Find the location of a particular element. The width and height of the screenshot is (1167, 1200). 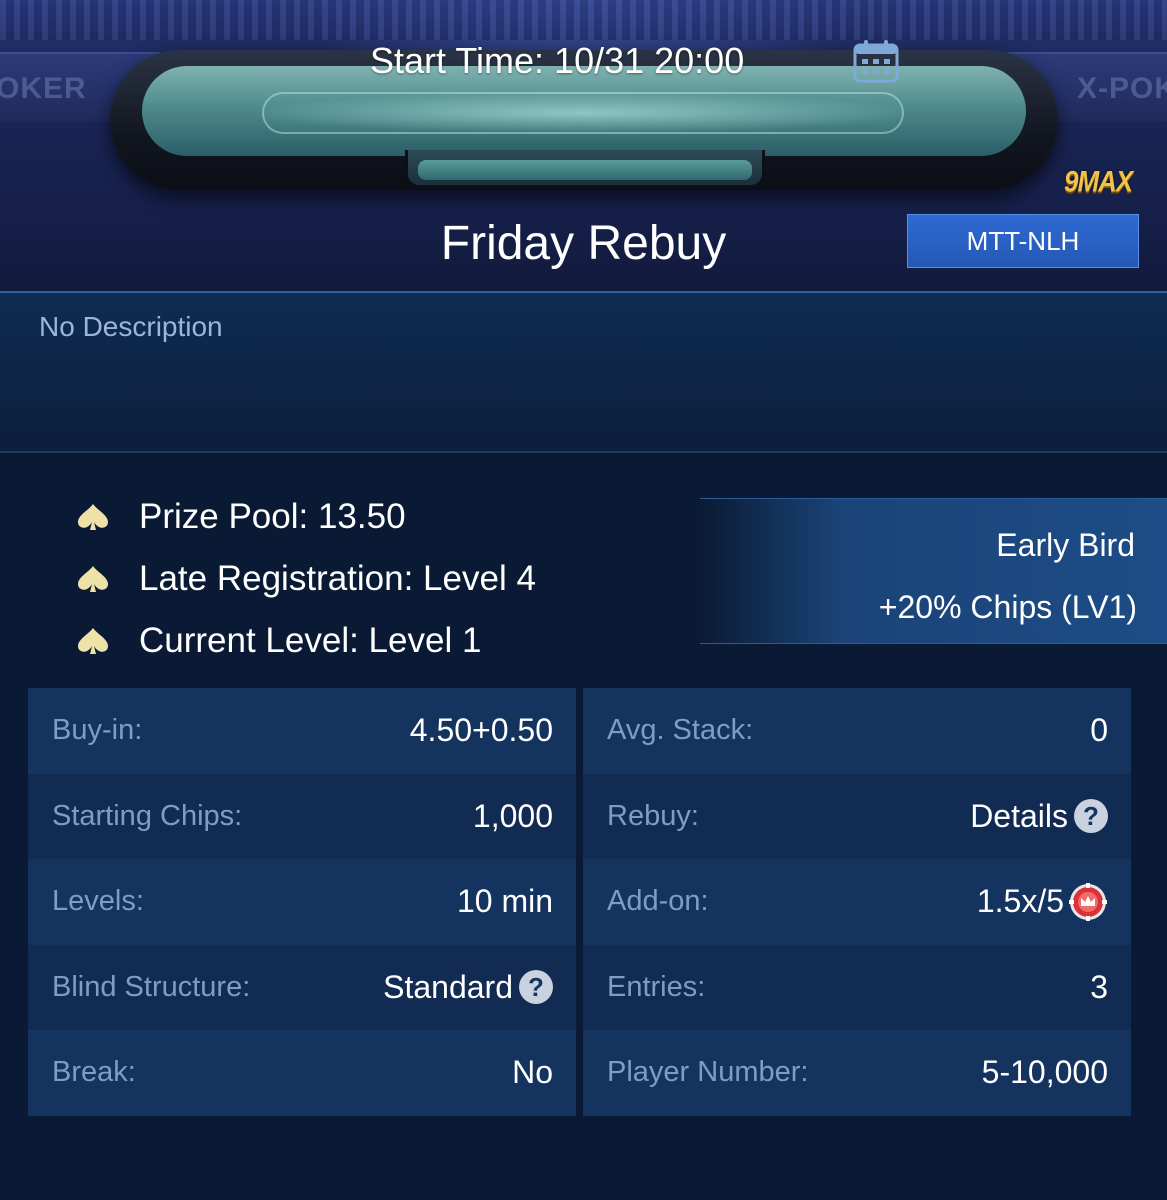

detail-row-starting-chips: Starting Chips: 1,000 is located at coordinates (302, 816).